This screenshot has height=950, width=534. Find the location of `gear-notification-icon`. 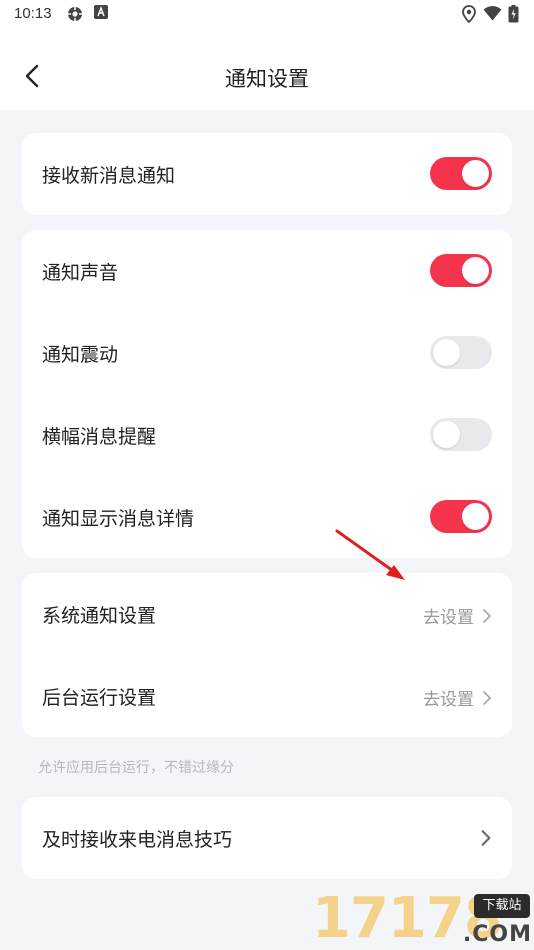

gear-notification-icon is located at coordinates (75, 16).